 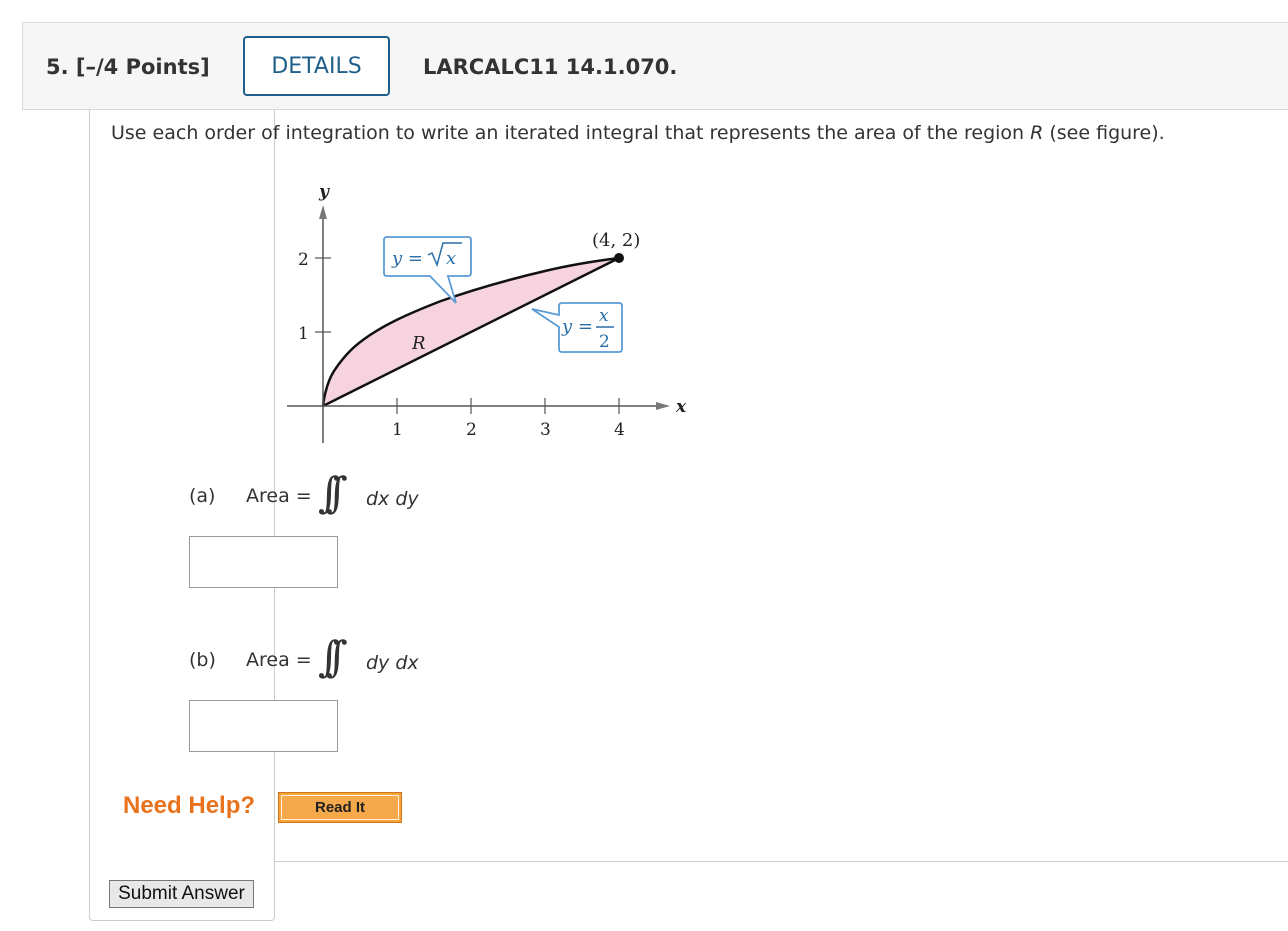 What do you see at coordinates (323, 212) in the screenshot?
I see `y-axis-arrow` at bounding box center [323, 212].